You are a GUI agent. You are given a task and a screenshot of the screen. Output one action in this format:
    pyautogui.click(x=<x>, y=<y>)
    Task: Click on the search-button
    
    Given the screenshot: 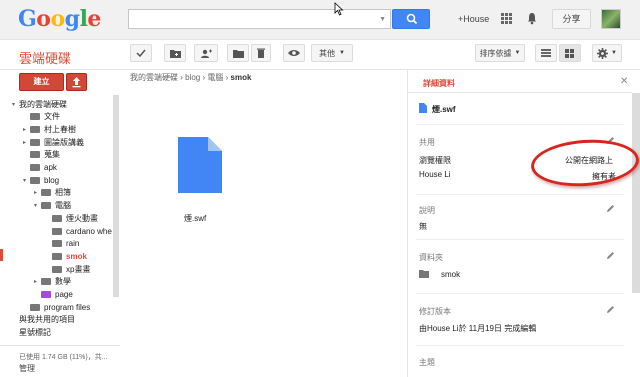 What is the action you would take?
    pyautogui.click(x=411, y=19)
    